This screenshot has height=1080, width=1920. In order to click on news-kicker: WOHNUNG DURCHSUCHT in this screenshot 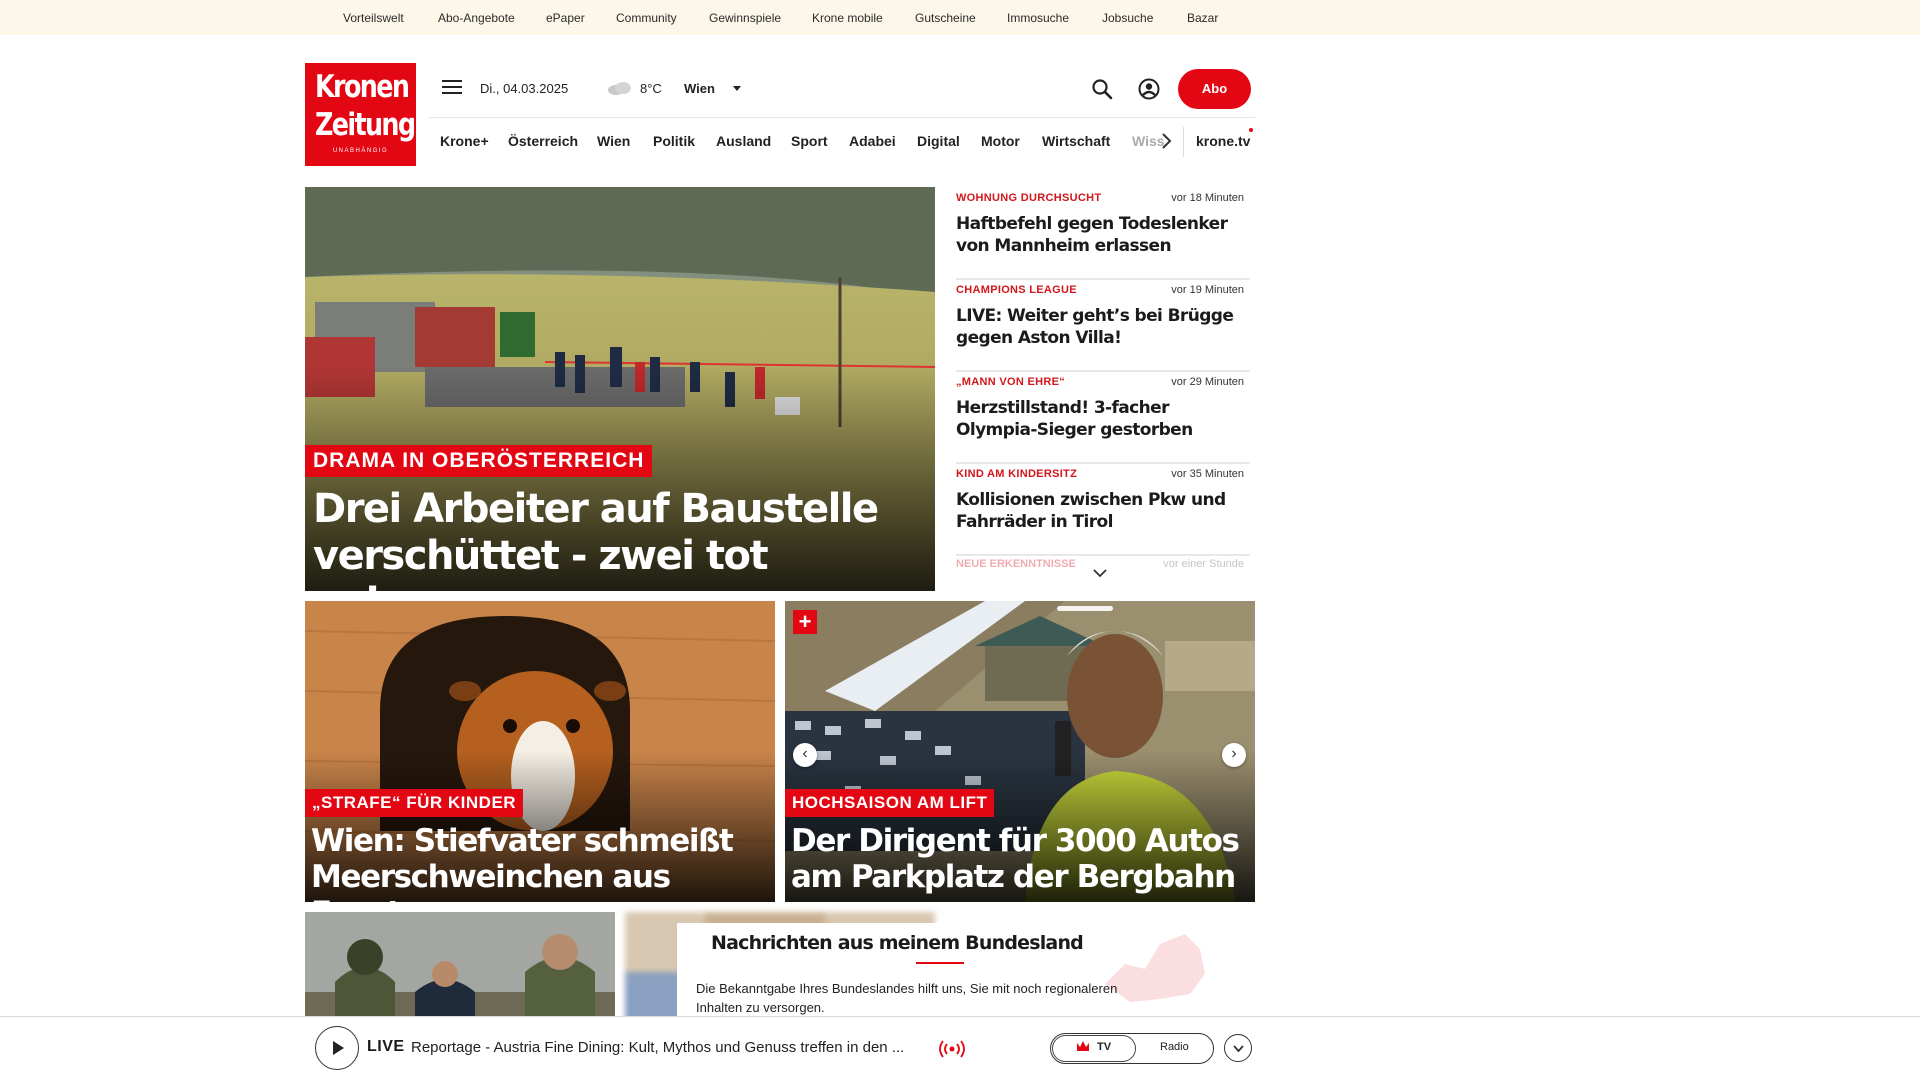, I will do `click(1029, 198)`.